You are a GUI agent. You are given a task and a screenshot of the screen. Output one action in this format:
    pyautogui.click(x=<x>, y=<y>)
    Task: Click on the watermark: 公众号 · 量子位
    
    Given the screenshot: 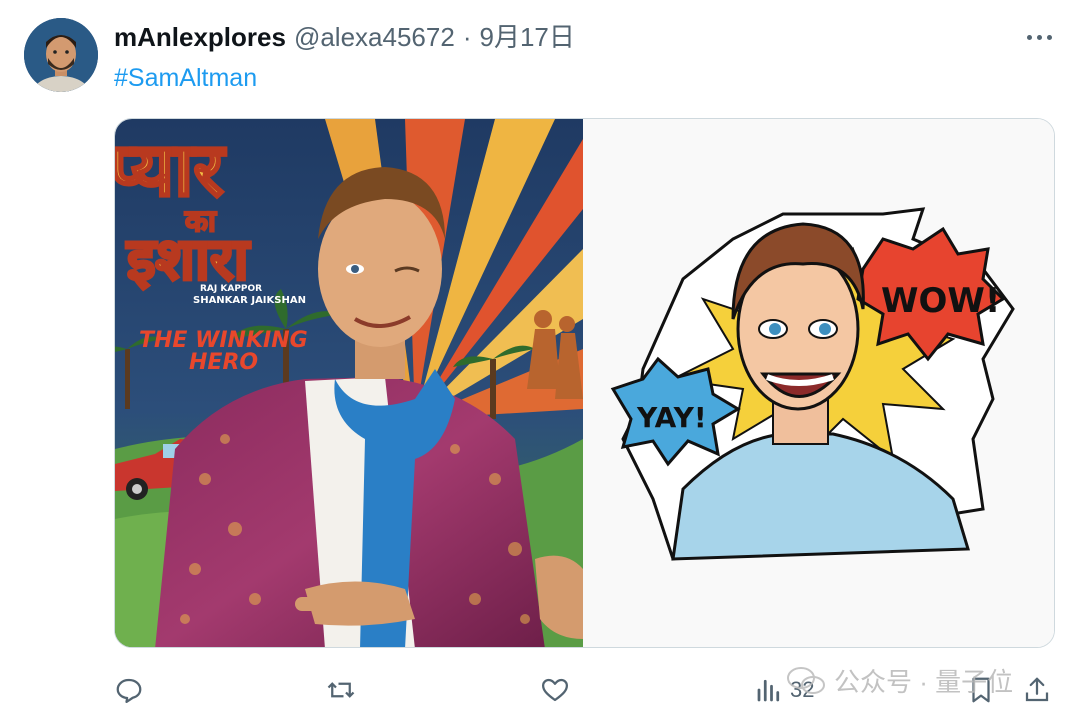 What is the action you would take?
    pyautogui.click(x=899, y=680)
    